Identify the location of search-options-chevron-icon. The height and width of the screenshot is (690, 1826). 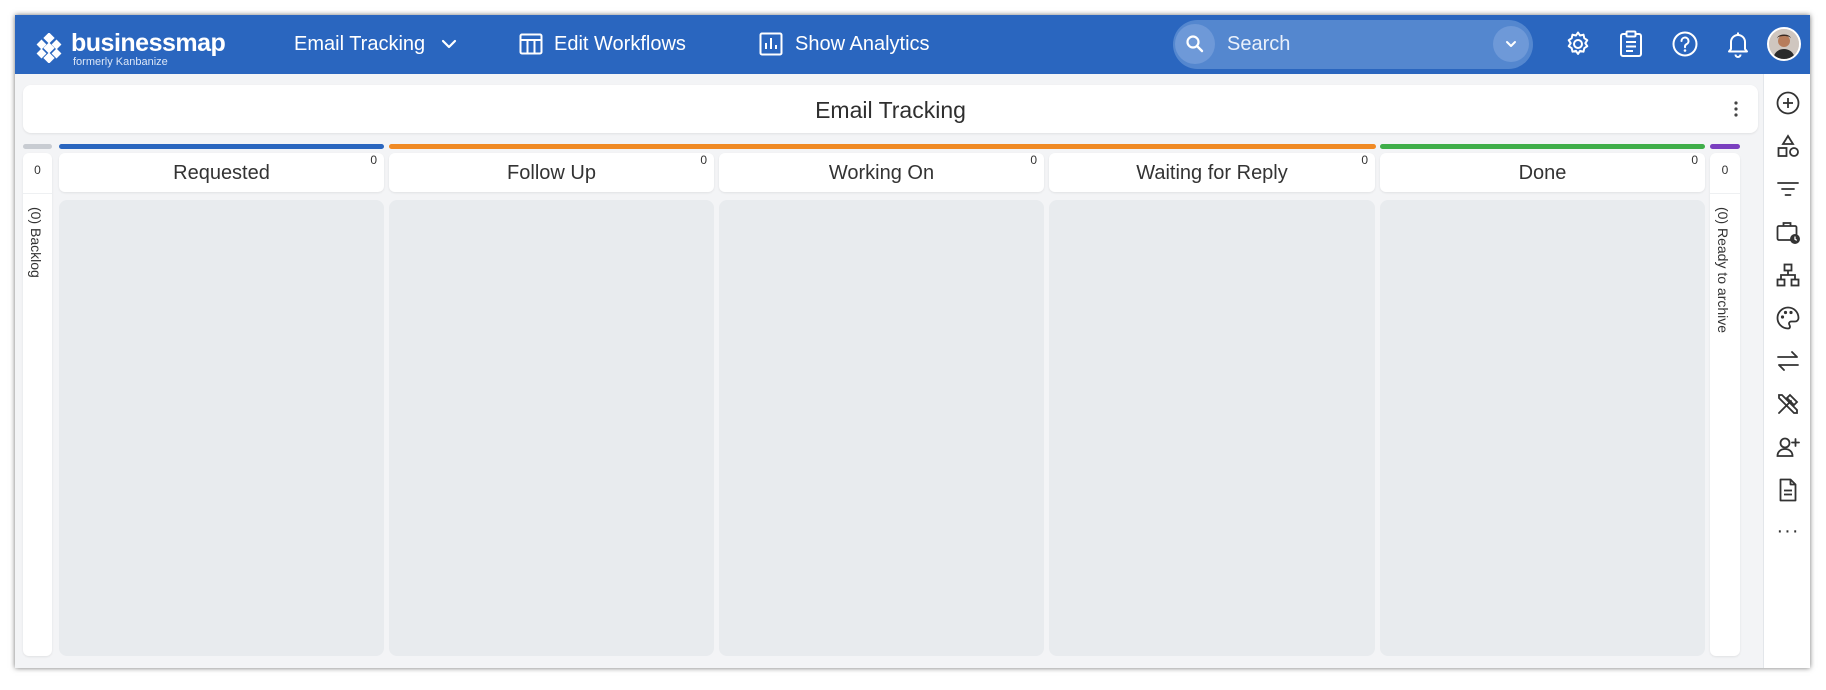
(1511, 44).